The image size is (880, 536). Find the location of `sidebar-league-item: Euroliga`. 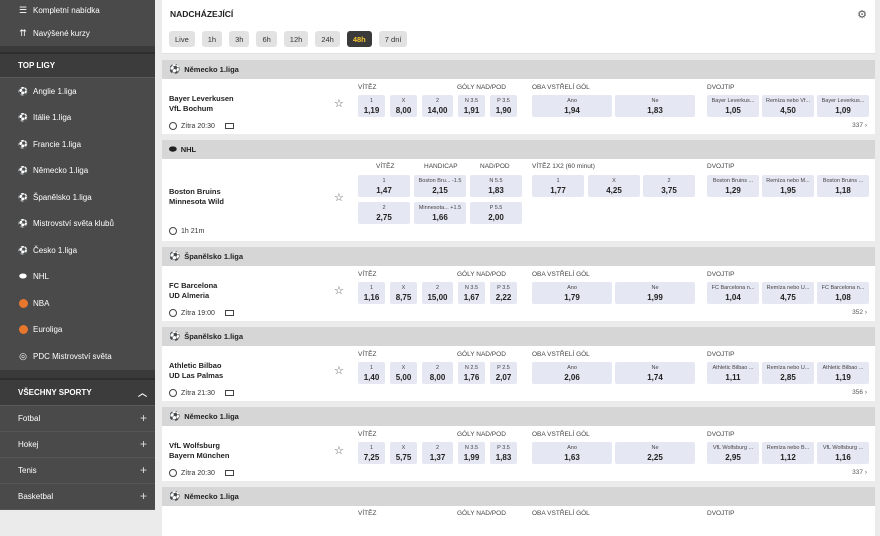

sidebar-league-item: Euroliga is located at coordinates (77, 330).